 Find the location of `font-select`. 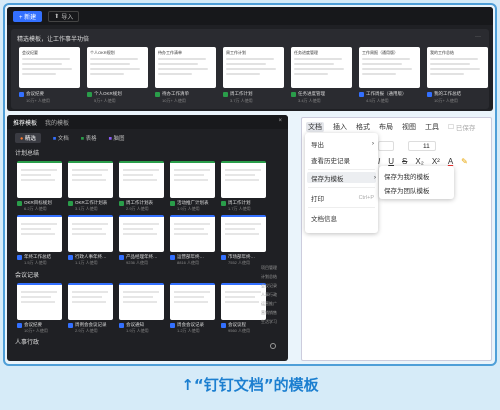

font-select is located at coordinates (386, 146).